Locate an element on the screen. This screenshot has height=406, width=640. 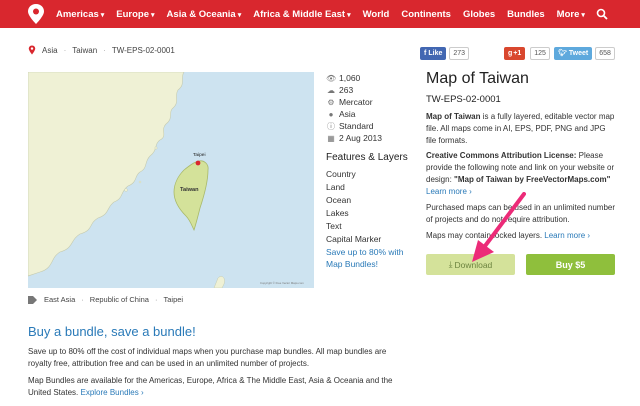
nav-item-label: Globes is located at coordinates (479, 14).